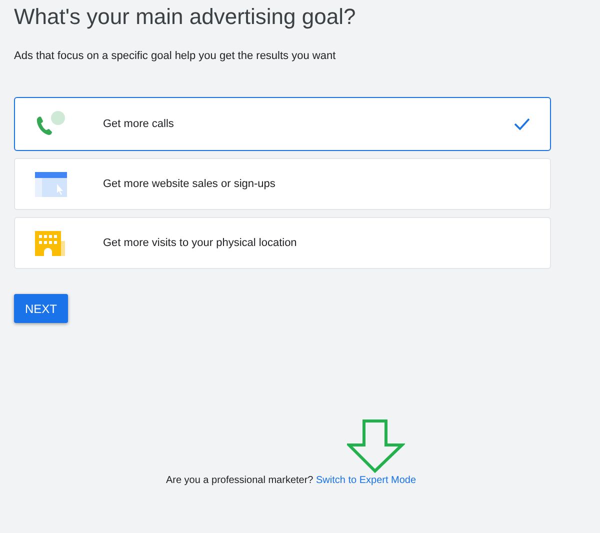  Describe the element at coordinates (185, 17) in the screenshot. I see `page-heading: What's your main advertising goal?` at that location.